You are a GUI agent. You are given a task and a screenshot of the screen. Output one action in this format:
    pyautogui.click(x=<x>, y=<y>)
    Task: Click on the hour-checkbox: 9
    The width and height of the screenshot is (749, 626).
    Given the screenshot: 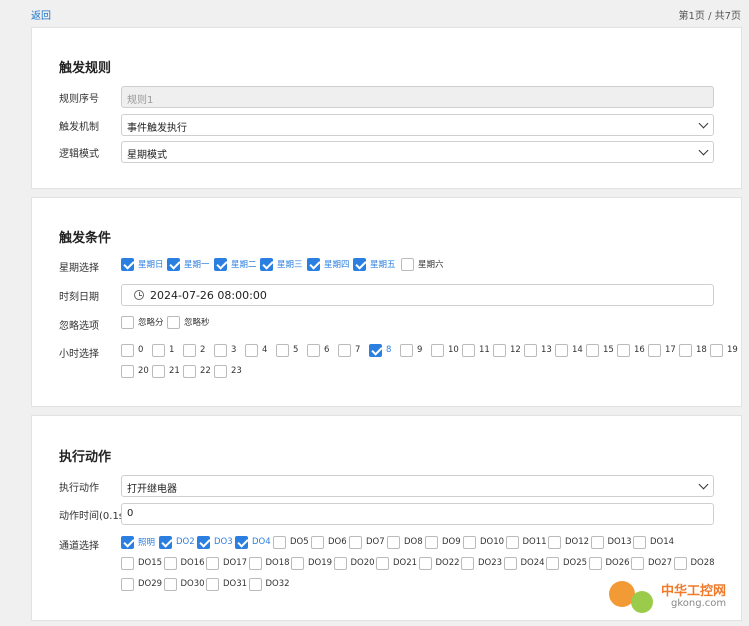 What is the action you would take?
    pyautogui.click(x=411, y=350)
    